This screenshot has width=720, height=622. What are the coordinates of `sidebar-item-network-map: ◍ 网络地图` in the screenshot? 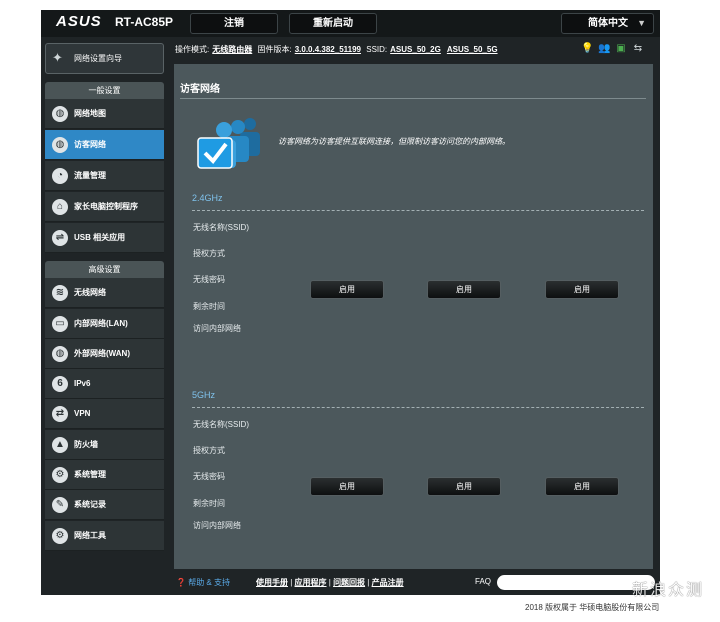 It's located at (104, 114).